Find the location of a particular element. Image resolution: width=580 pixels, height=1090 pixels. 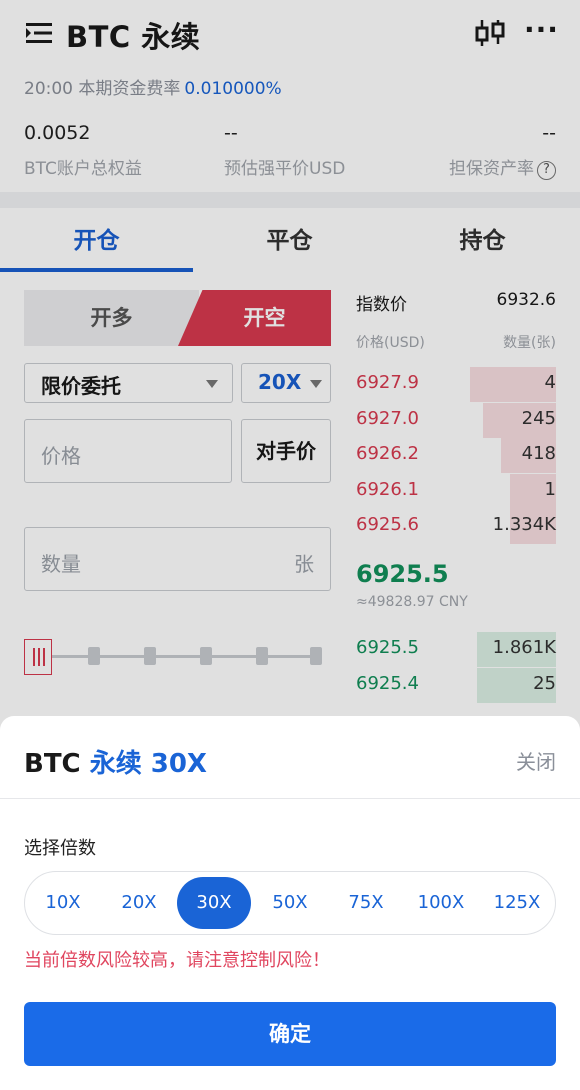

divider is located at coordinates (290, 798).